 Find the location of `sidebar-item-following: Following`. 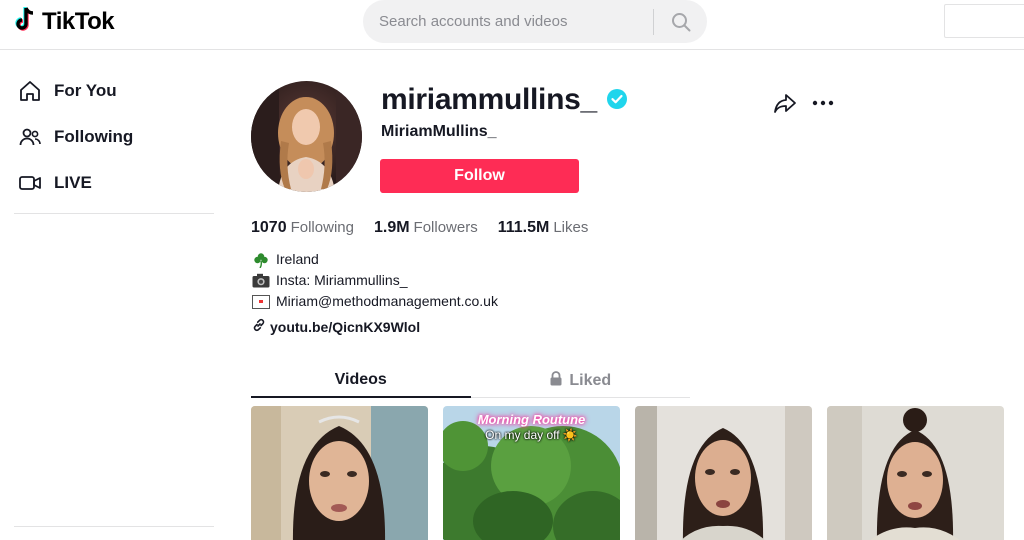

sidebar-item-following: Following is located at coordinates (75, 137).